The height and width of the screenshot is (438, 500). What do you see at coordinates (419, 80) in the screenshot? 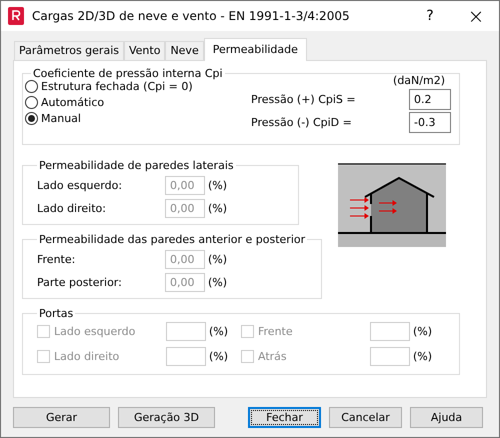
I see `unit-label: (daN/m2)` at bounding box center [419, 80].